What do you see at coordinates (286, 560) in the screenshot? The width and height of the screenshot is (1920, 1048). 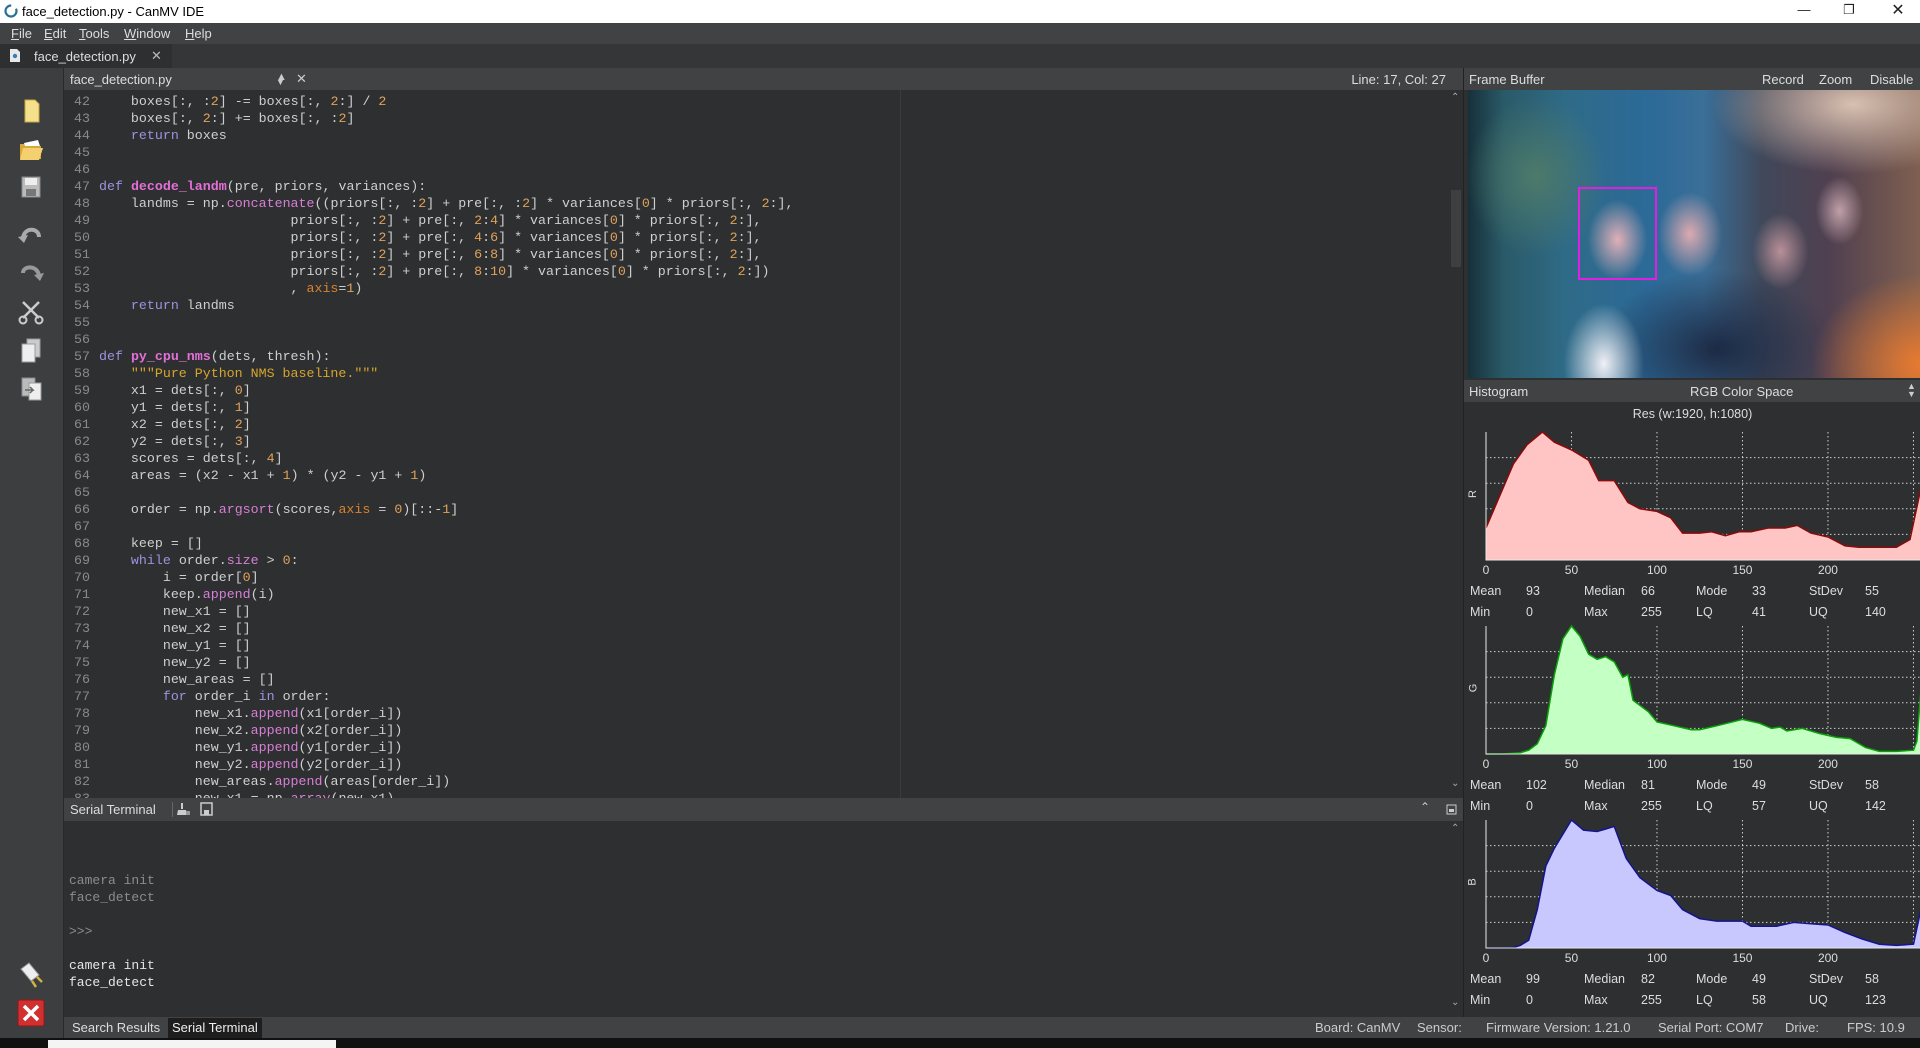 I see `code-token: 0` at bounding box center [286, 560].